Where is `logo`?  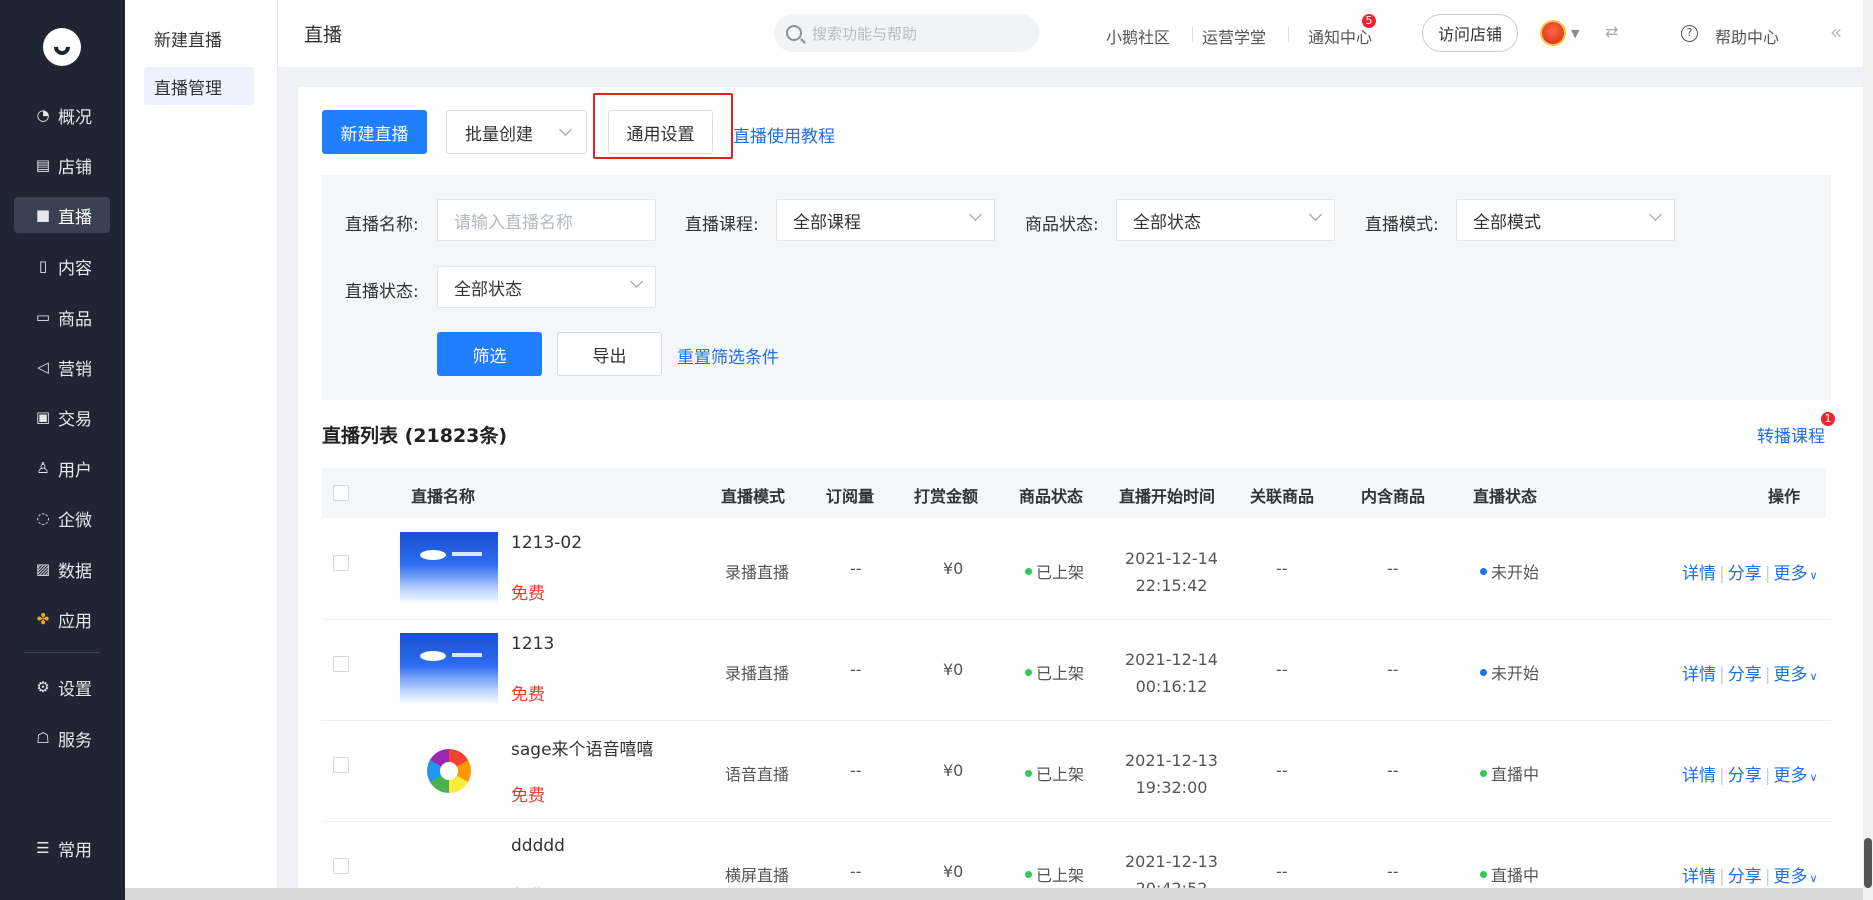 logo is located at coordinates (62, 47).